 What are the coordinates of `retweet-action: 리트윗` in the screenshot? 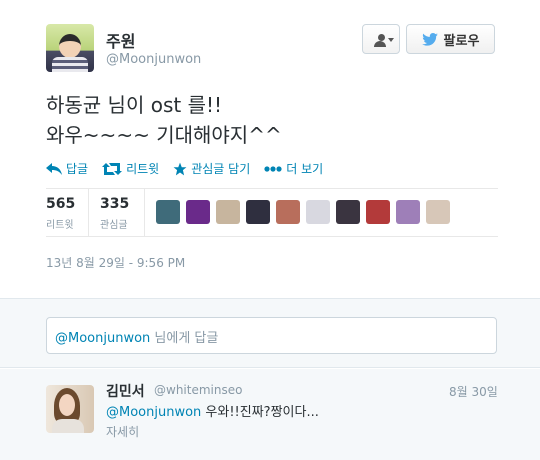 It's located at (130, 168).